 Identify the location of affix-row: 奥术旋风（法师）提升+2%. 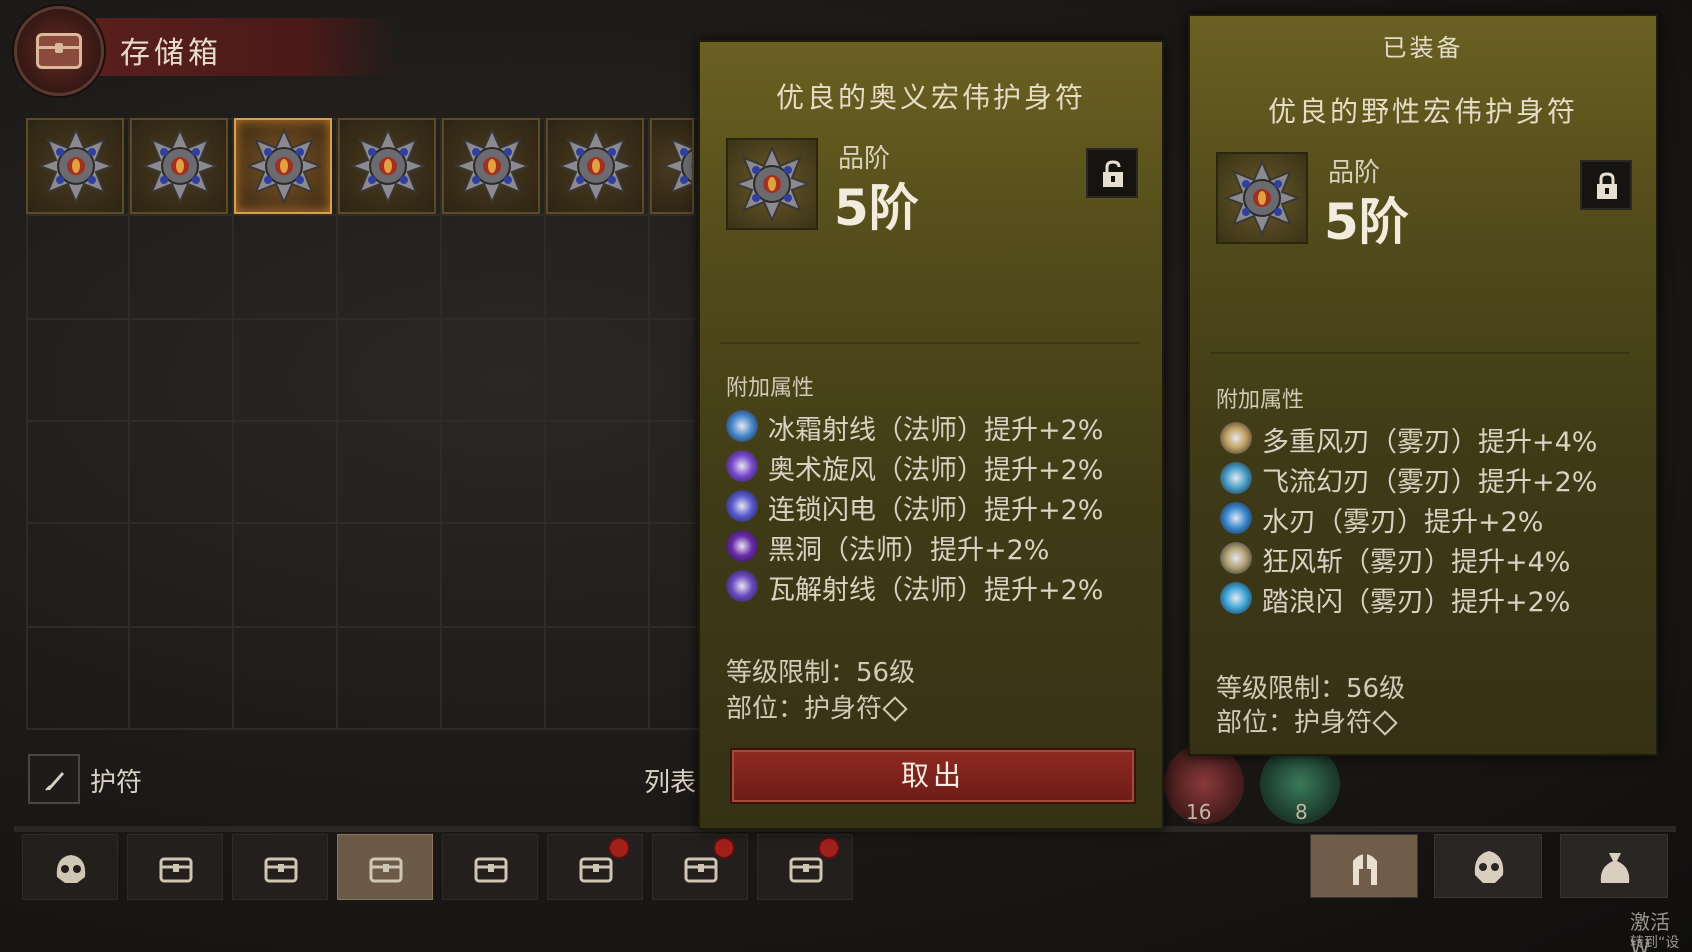
(915, 467).